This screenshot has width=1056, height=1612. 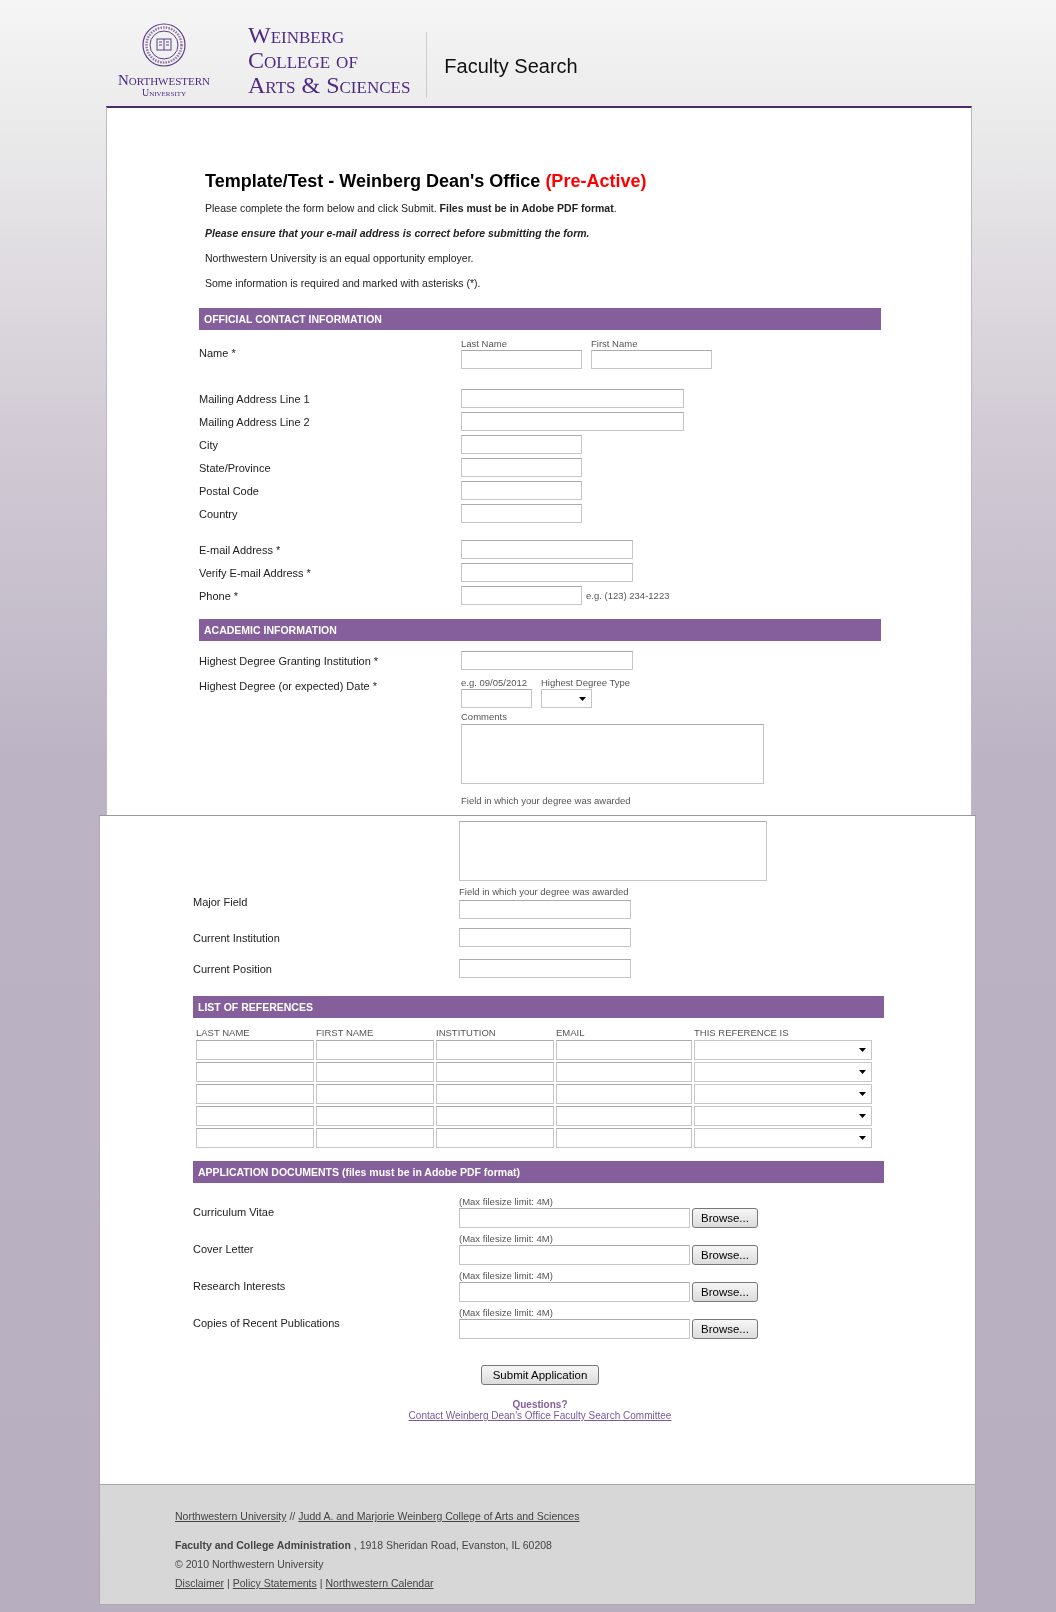 What do you see at coordinates (234, 1211) in the screenshot?
I see `field-label: Curriculum Vitae` at bounding box center [234, 1211].